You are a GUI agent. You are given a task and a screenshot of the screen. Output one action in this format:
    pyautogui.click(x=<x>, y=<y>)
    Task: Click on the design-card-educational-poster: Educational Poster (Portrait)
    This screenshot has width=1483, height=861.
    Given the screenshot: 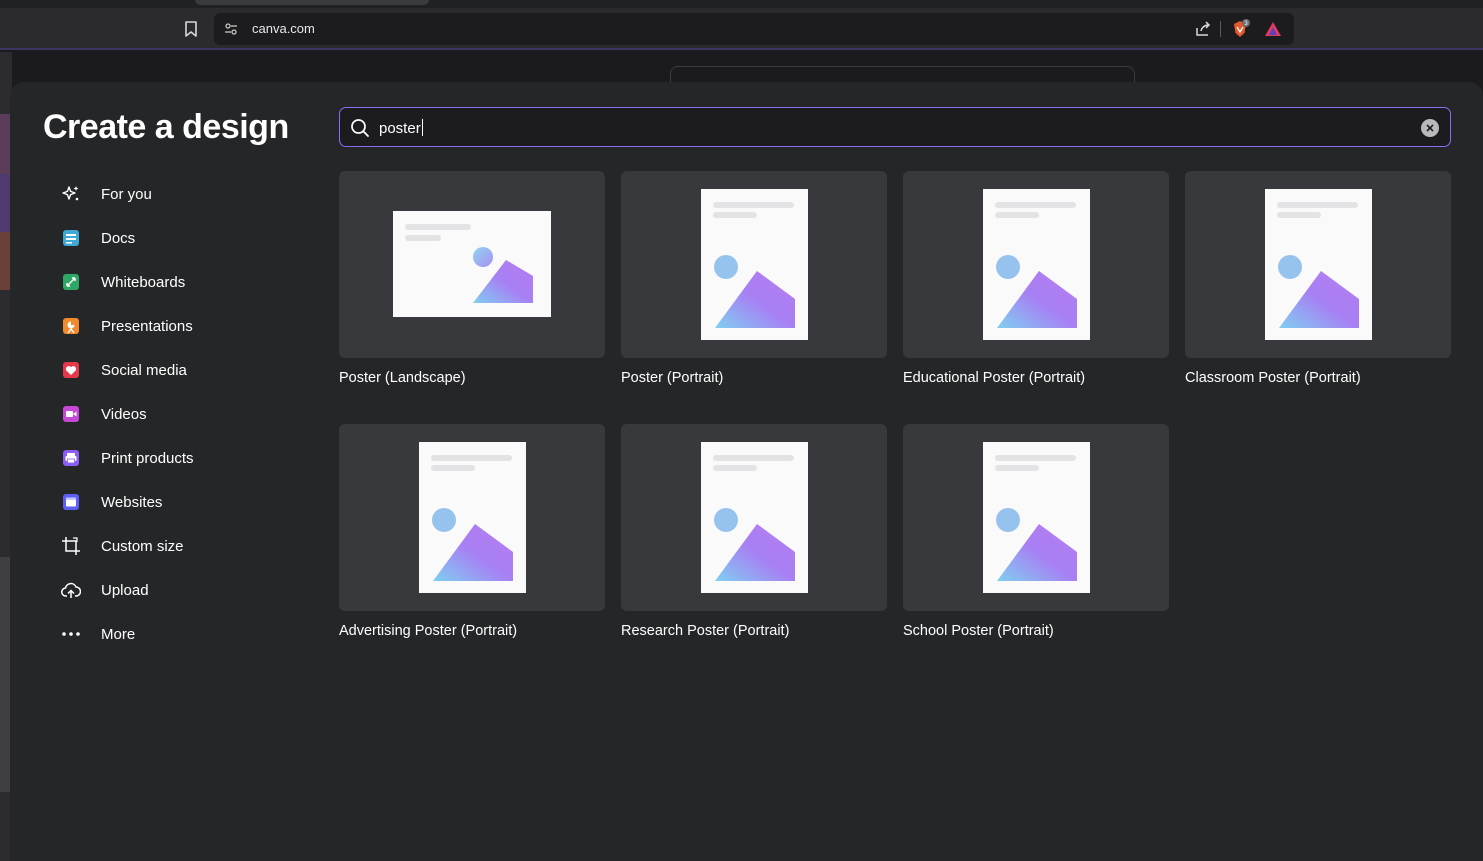 What is the action you would take?
    pyautogui.click(x=1036, y=278)
    